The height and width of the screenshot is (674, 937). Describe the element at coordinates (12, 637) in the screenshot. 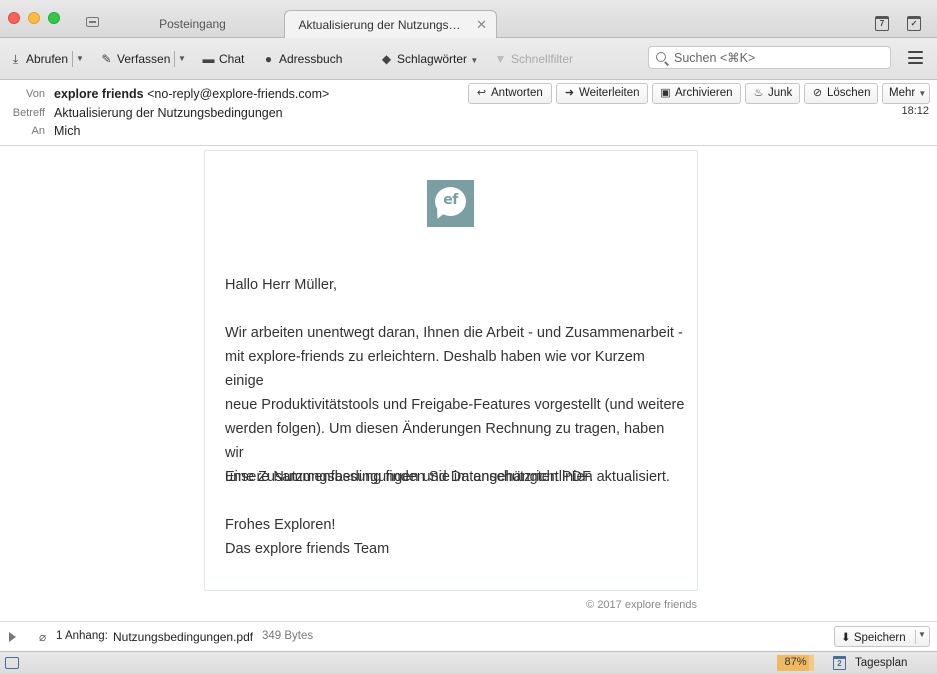

I see `expand-attachments-icon` at that location.